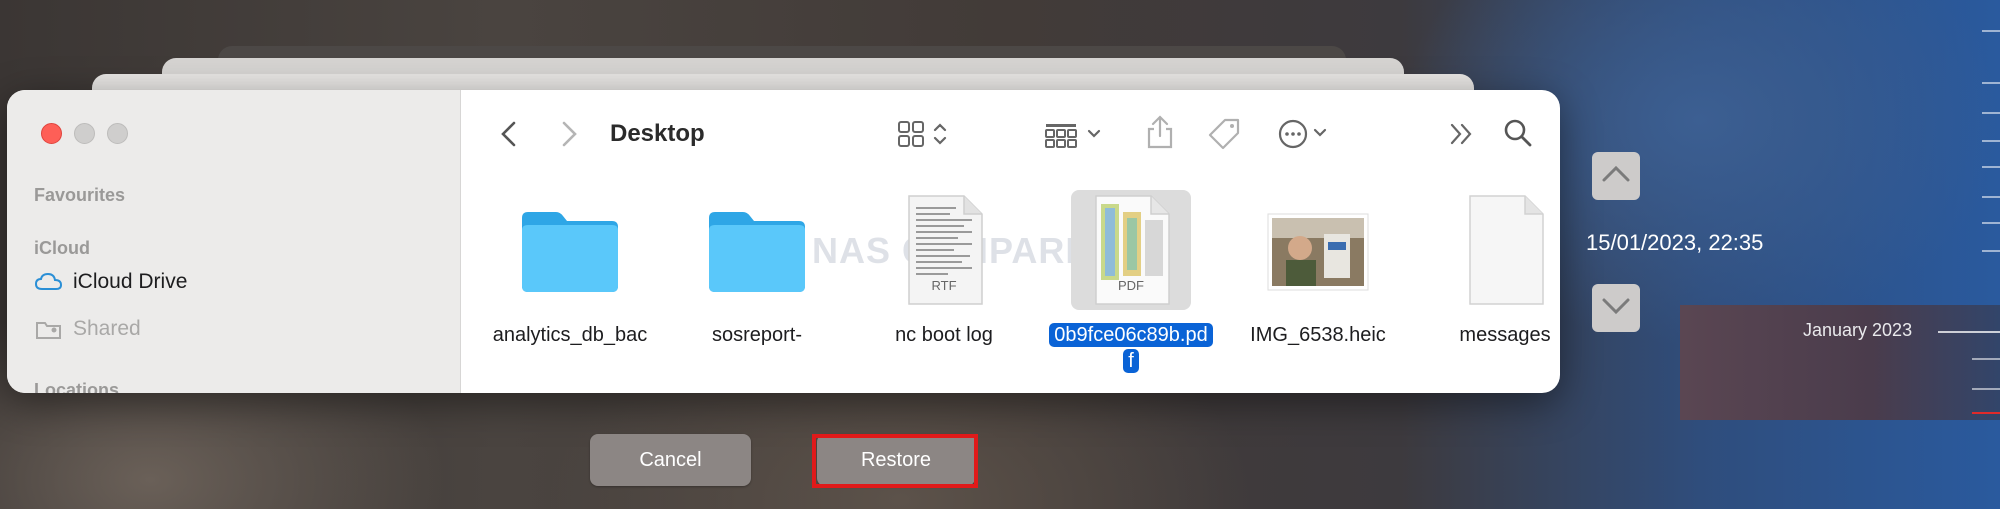  I want to click on file-item-img-6538: IMG_6538.heic, so click(1318, 269).